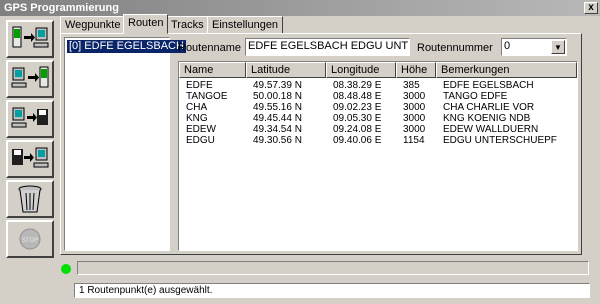  Describe the element at coordinates (197, 118) in the screenshot. I see `cell-name: KNG` at that location.